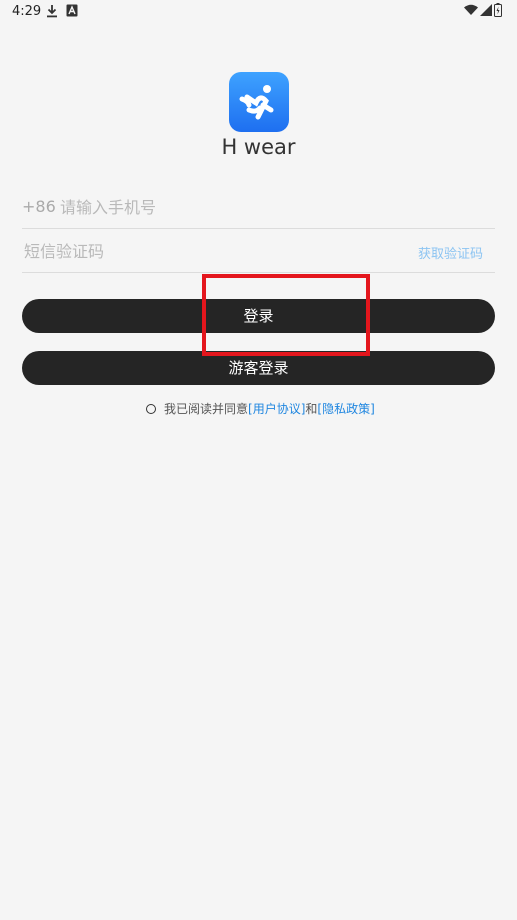 The image size is (517, 920). I want to click on phone-field-row: +86, so click(258, 208).